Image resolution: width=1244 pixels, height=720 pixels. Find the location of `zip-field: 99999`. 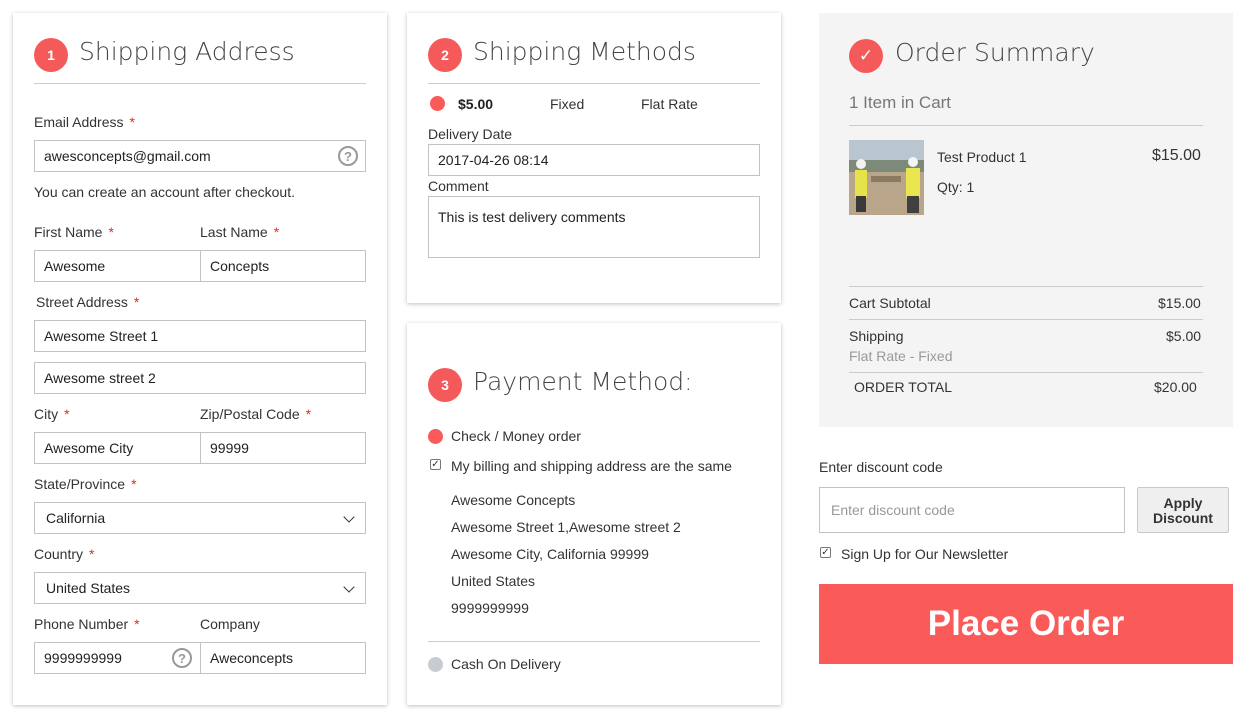

zip-field: 99999 is located at coordinates (283, 448).